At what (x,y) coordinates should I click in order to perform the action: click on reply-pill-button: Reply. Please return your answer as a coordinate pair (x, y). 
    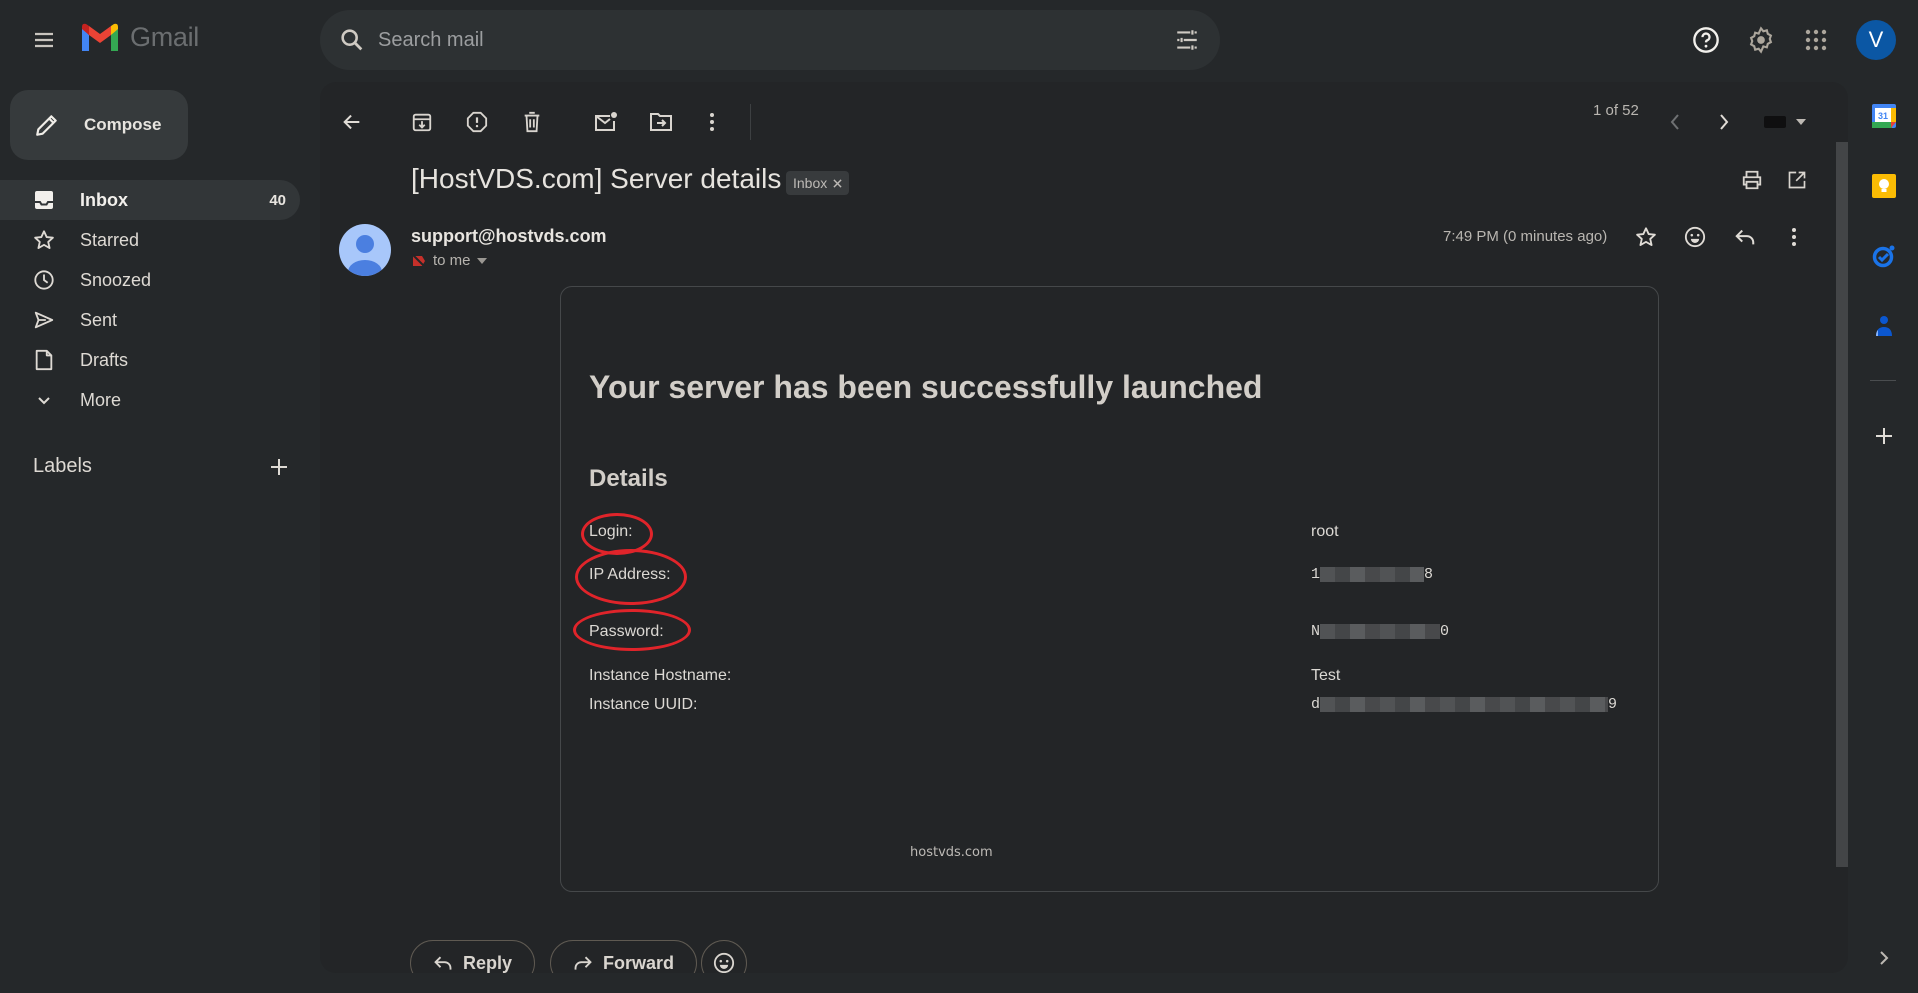
    Looking at the image, I should click on (473, 956).